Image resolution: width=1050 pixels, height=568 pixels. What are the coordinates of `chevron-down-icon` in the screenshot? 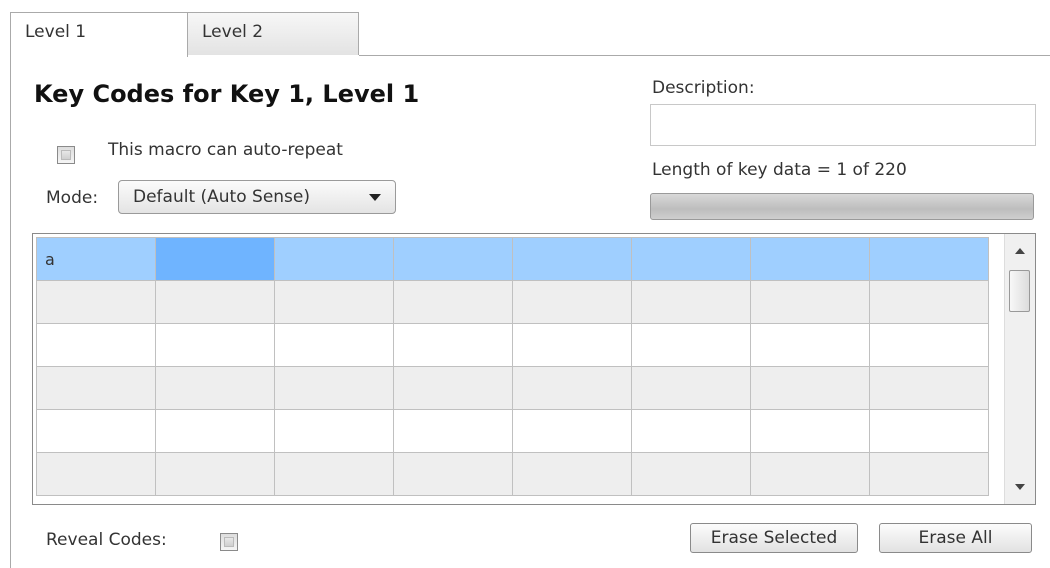 It's located at (375, 197).